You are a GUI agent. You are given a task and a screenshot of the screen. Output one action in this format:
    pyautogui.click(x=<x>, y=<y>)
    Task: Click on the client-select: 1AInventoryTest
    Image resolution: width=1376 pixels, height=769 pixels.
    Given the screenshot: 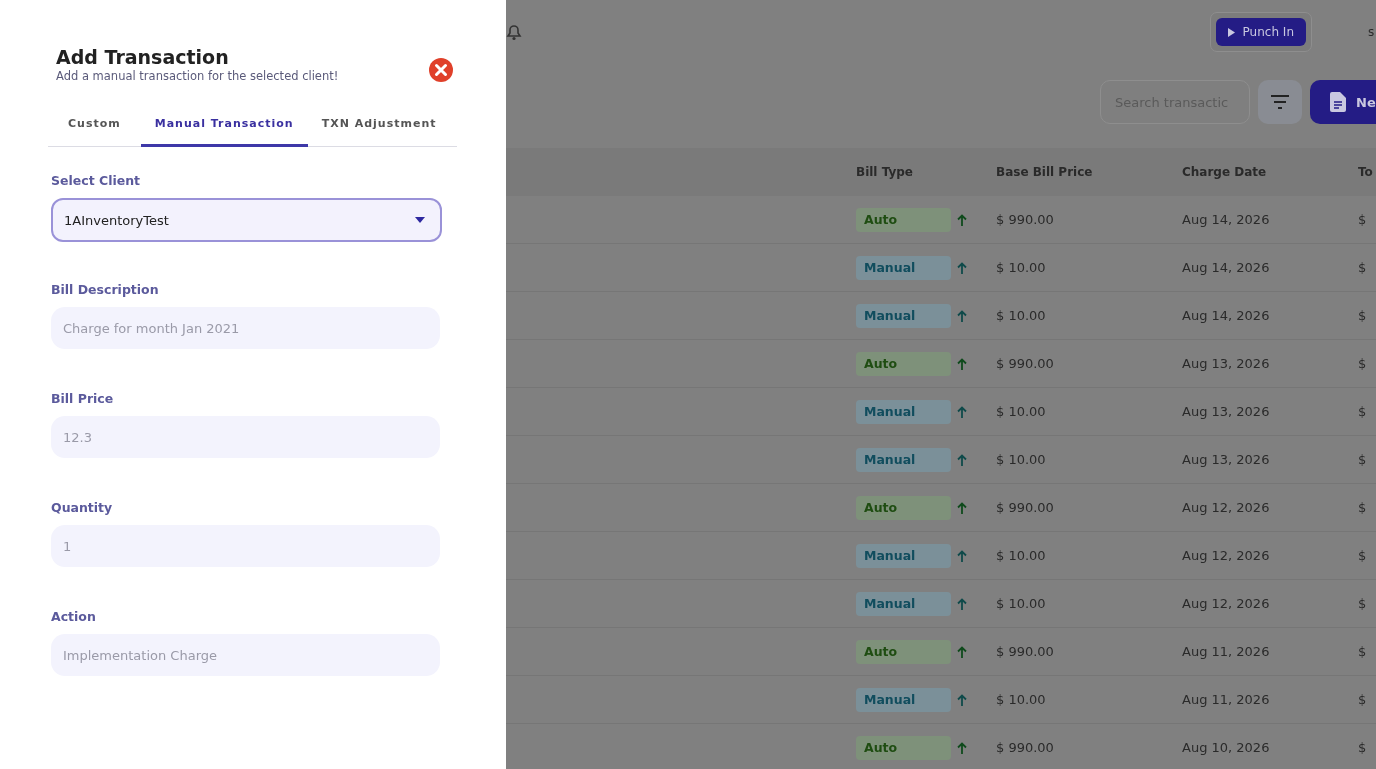 What is the action you would take?
    pyautogui.click(x=246, y=220)
    